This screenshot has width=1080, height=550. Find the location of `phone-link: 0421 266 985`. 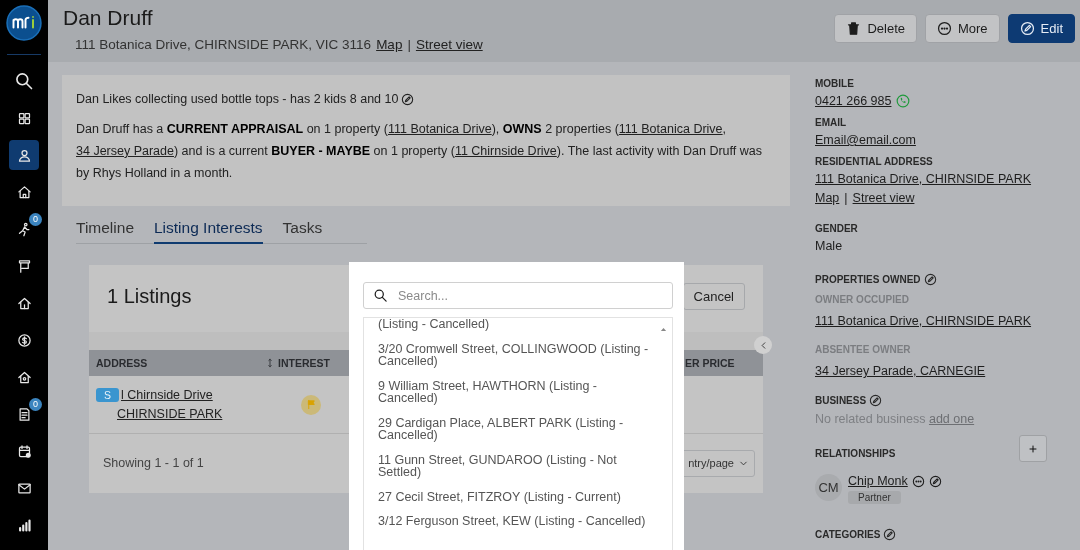

phone-link: 0421 266 985 is located at coordinates (853, 101).